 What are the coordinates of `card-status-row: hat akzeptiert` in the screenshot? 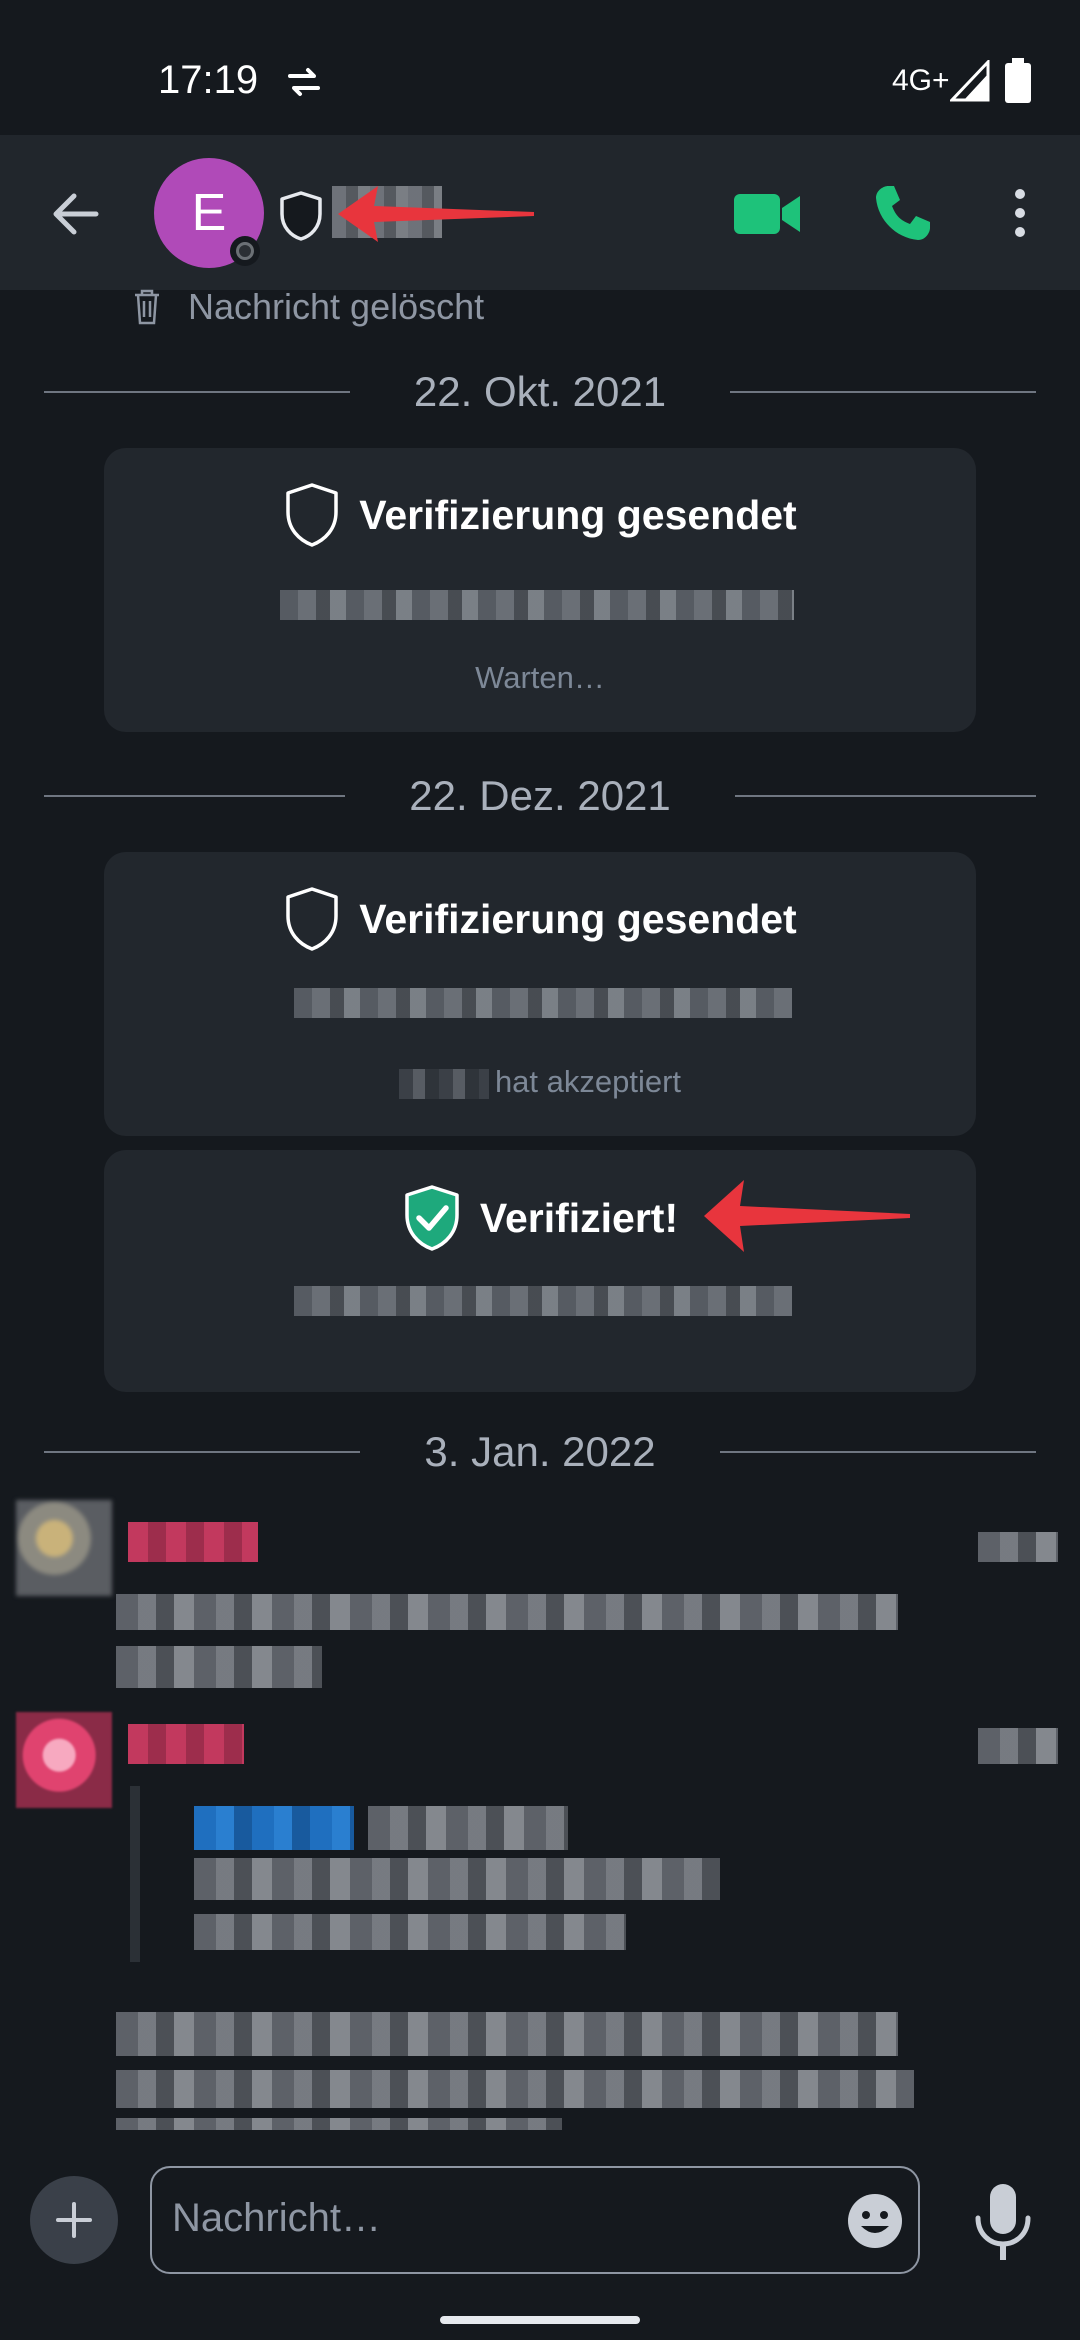 It's located at (540, 1082).